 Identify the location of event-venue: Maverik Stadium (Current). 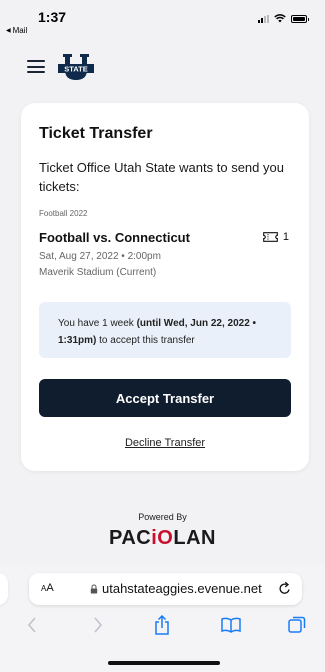
(98, 272).